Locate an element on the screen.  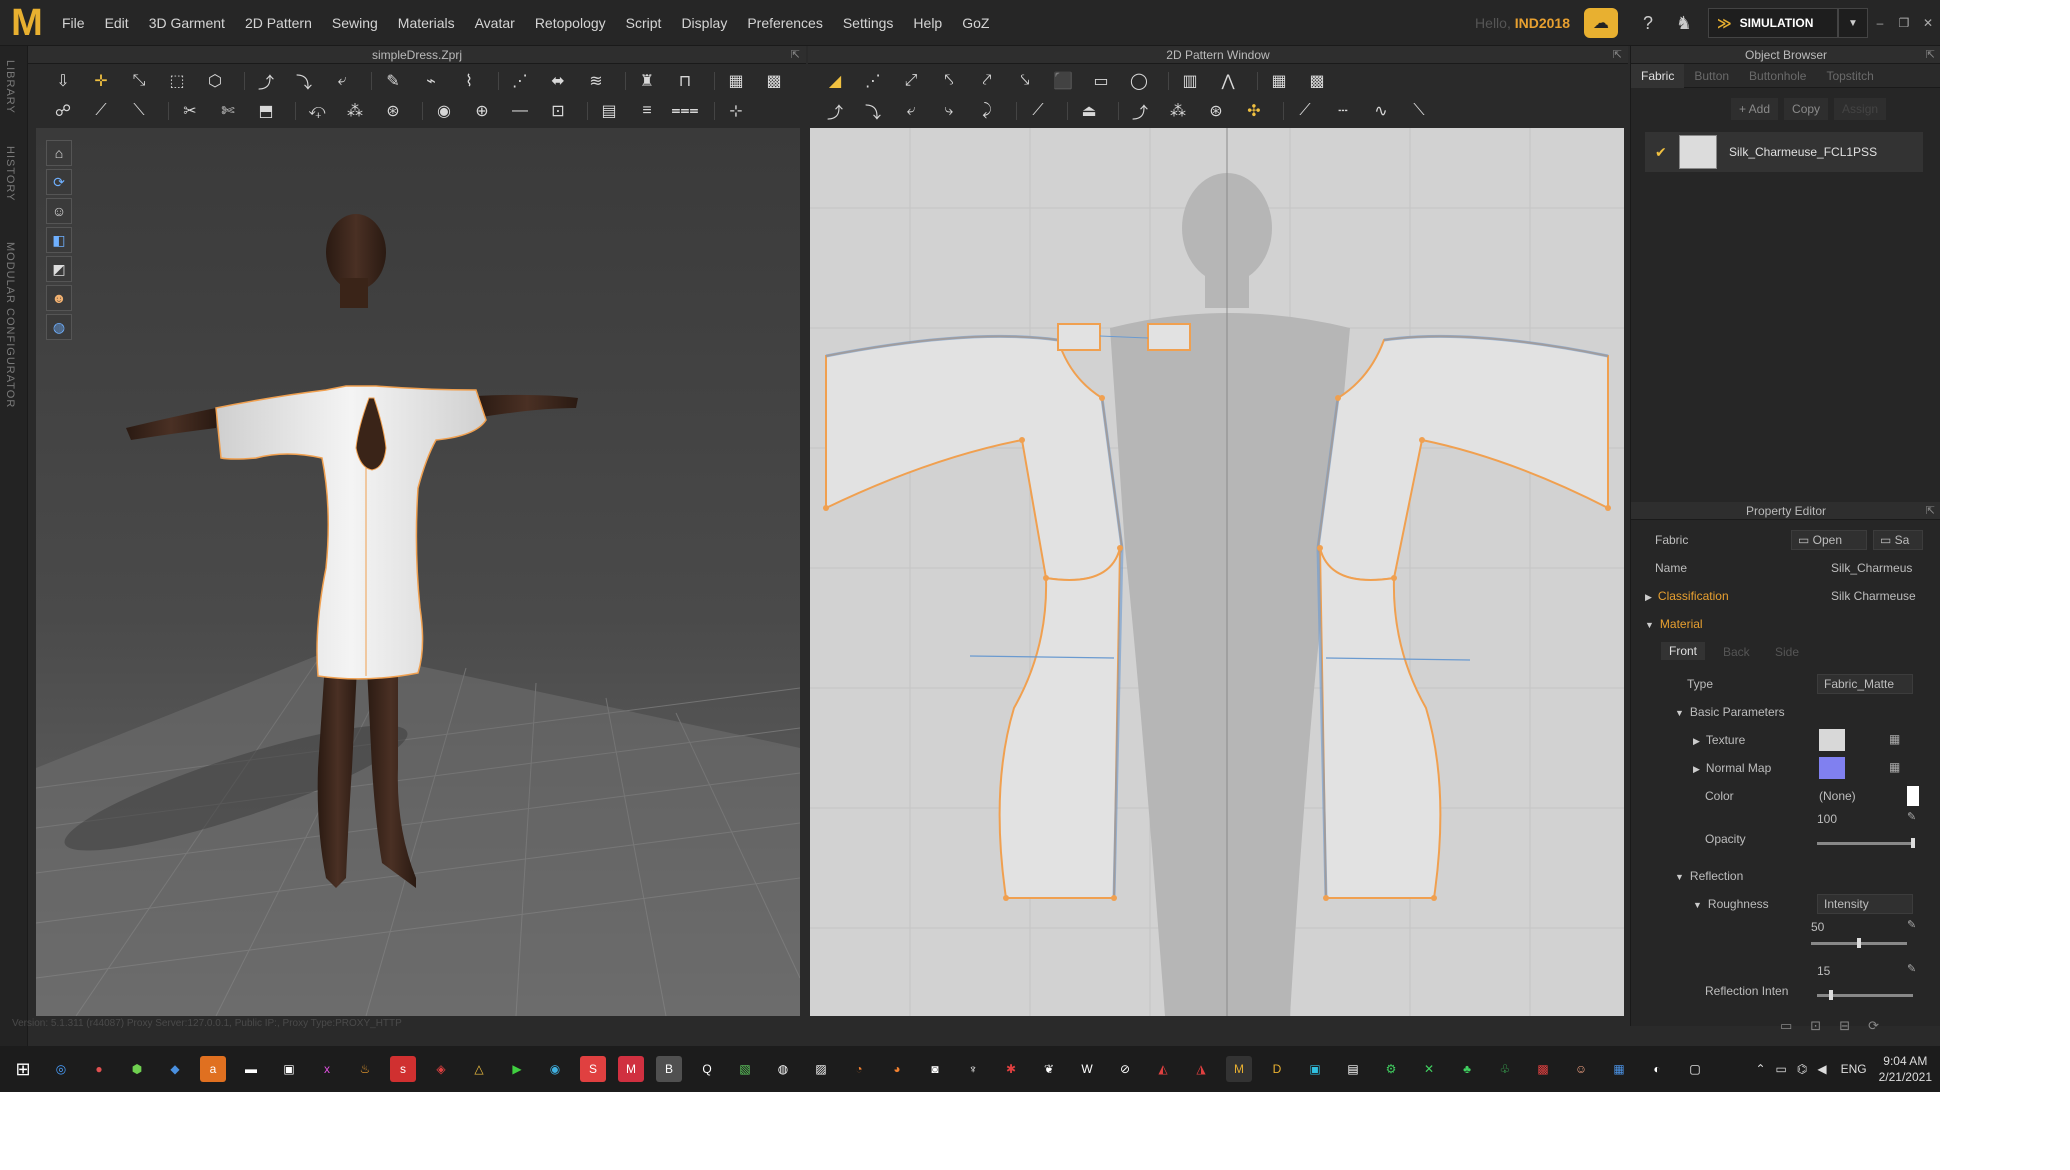
app-screen-icon: ▢ is located at coordinates (1695, 1069).